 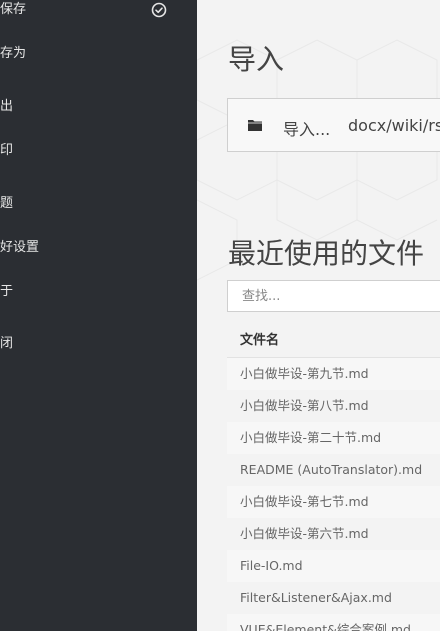 I want to click on sidebar-item-label: 题, so click(x=7, y=203).